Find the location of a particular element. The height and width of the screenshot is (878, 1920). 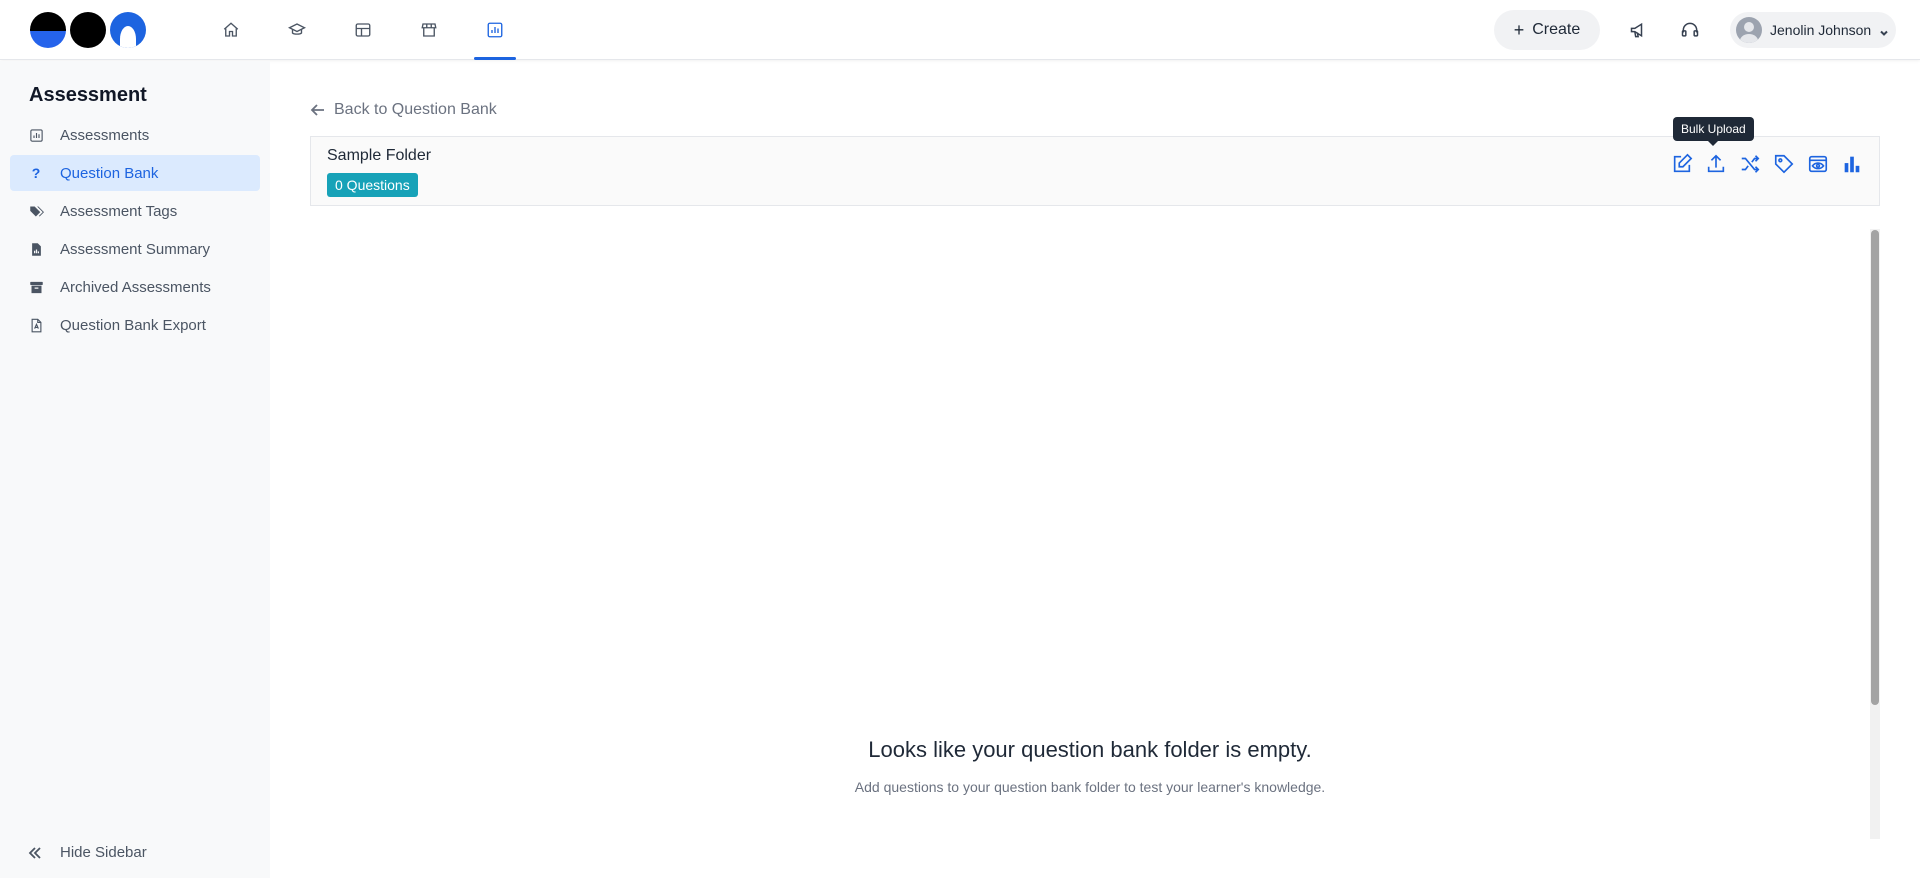

analytics-button is located at coordinates (1852, 164).